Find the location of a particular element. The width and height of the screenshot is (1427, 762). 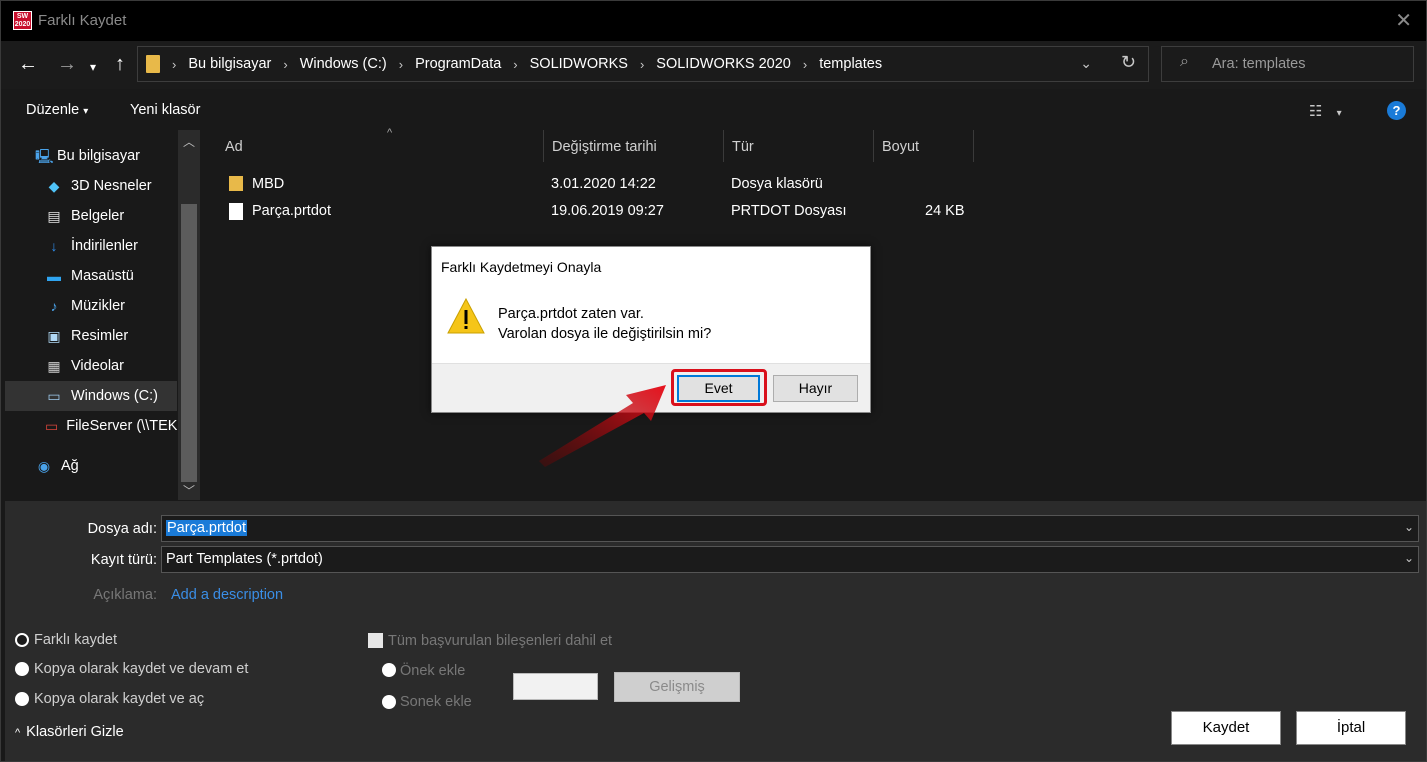

breadcrumb-templates: templates is located at coordinates (850, 64).